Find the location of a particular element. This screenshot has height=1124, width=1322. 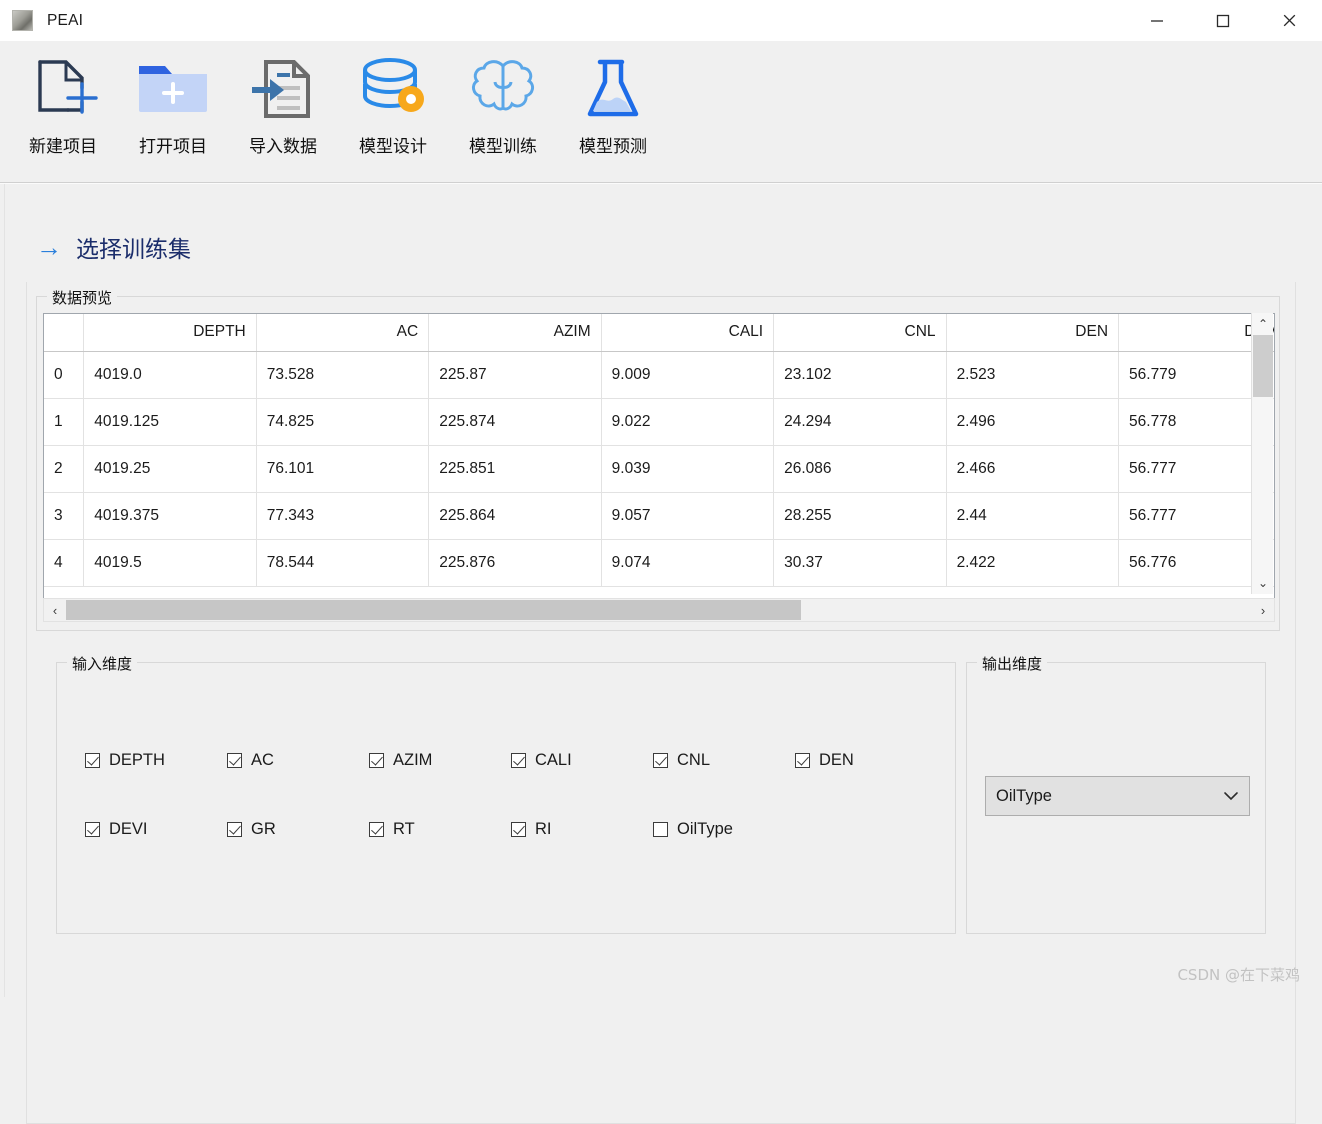

checkbox-gr: GR is located at coordinates (298, 829).